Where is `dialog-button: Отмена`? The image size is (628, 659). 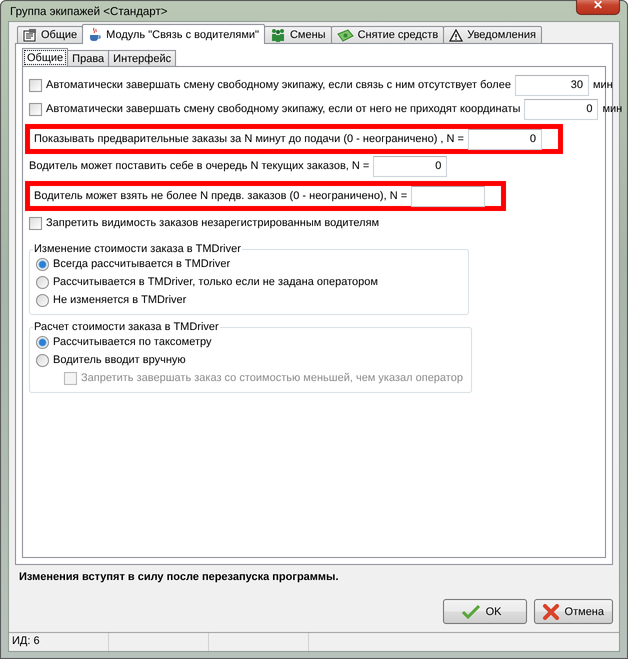 dialog-button: Отмена is located at coordinates (573, 611).